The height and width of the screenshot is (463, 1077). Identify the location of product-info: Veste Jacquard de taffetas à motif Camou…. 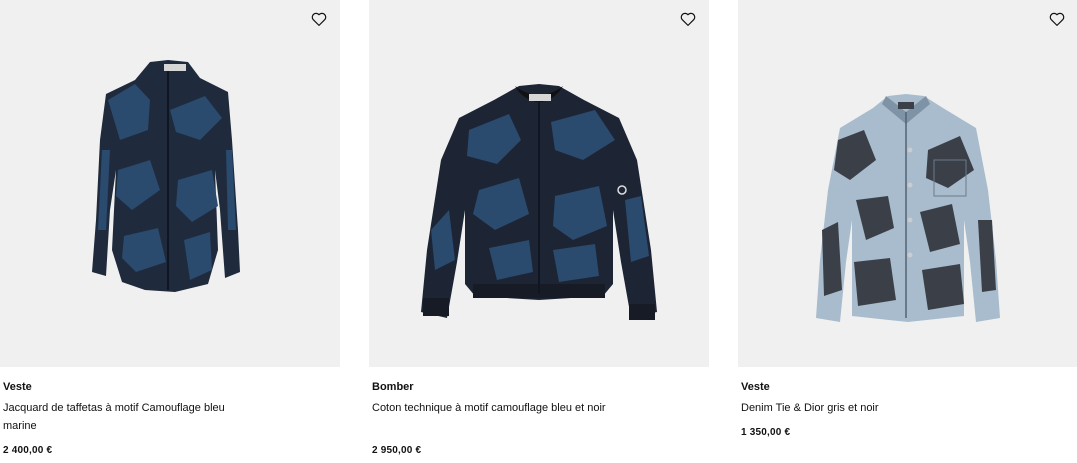
(168, 407).